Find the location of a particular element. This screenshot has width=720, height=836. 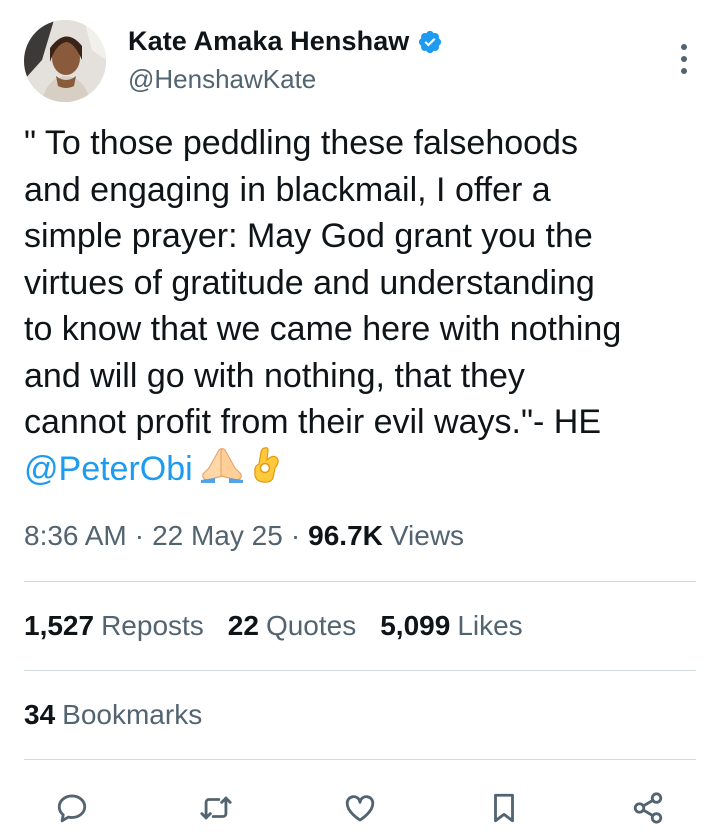

likes-stat: 5,099 Likes is located at coordinates (451, 626).